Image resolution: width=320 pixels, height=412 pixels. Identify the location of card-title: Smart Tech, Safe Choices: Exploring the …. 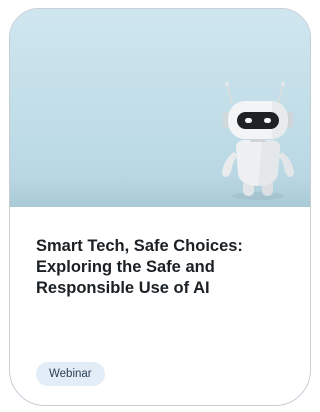
(166, 267).